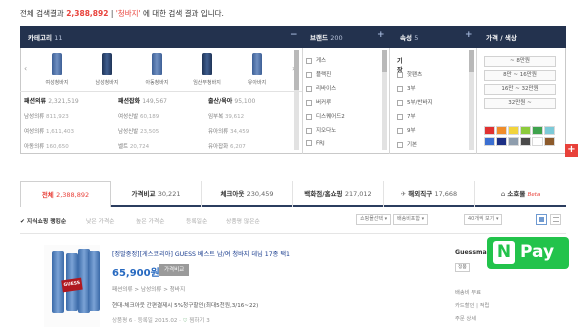  I want to click on grid-view-icon, so click(541, 219).